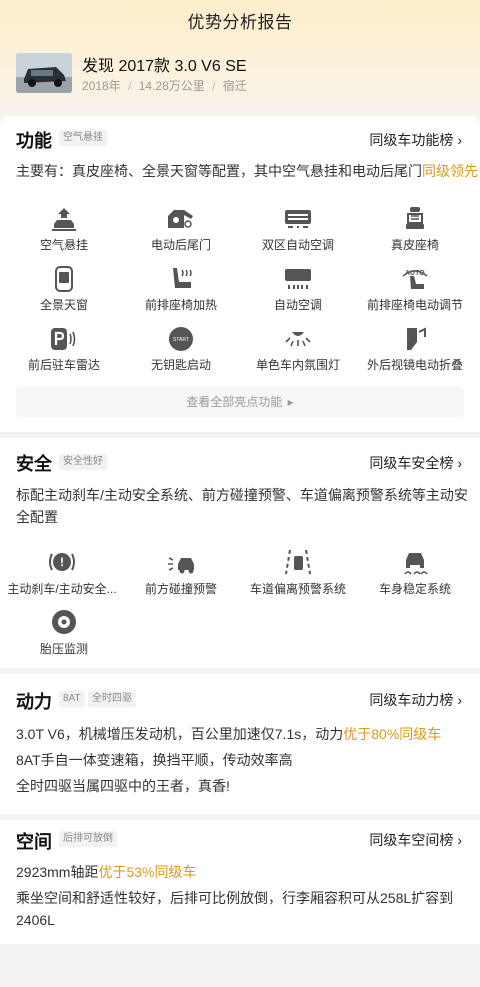  What do you see at coordinates (72, 699) in the screenshot?
I see `power-tag-transmission: 8AT` at bounding box center [72, 699].